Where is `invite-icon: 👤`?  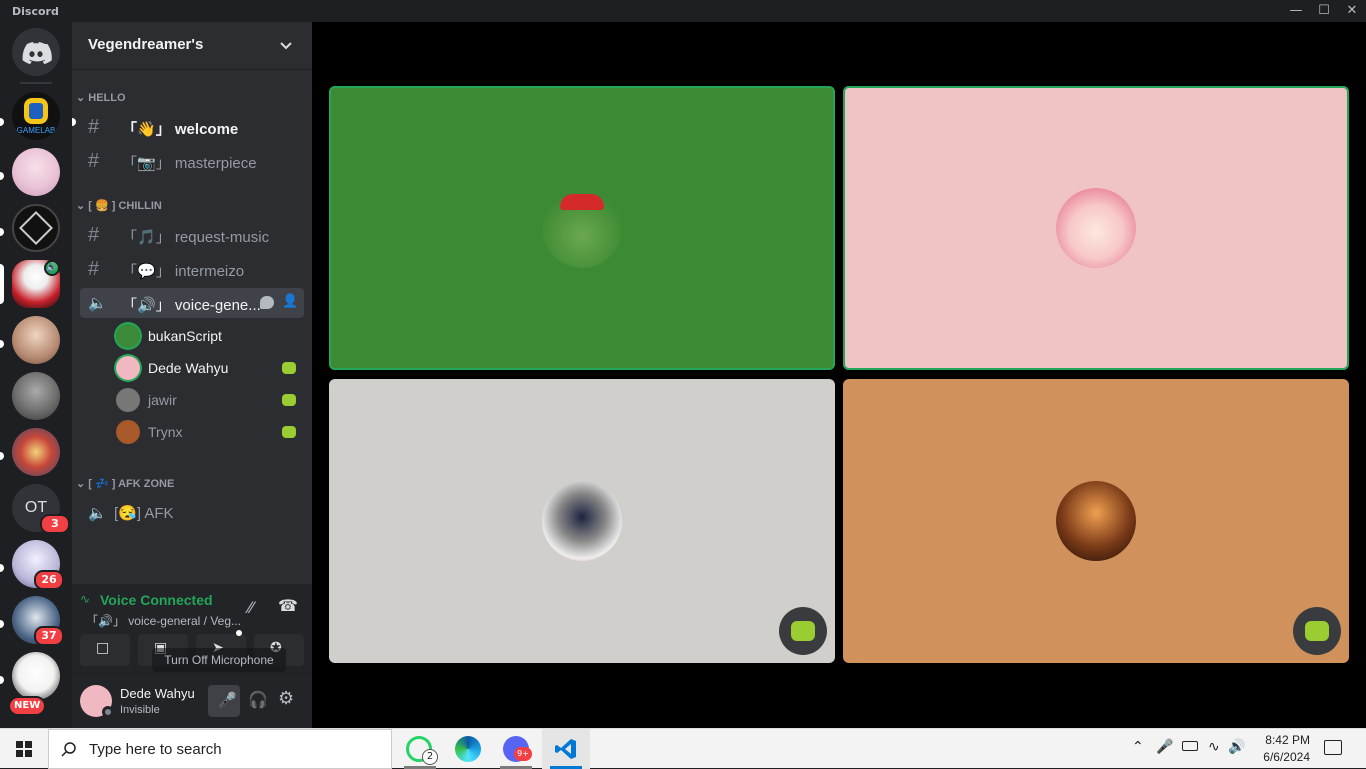 invite-icon: 👤 is located at coordinates (290, 301).